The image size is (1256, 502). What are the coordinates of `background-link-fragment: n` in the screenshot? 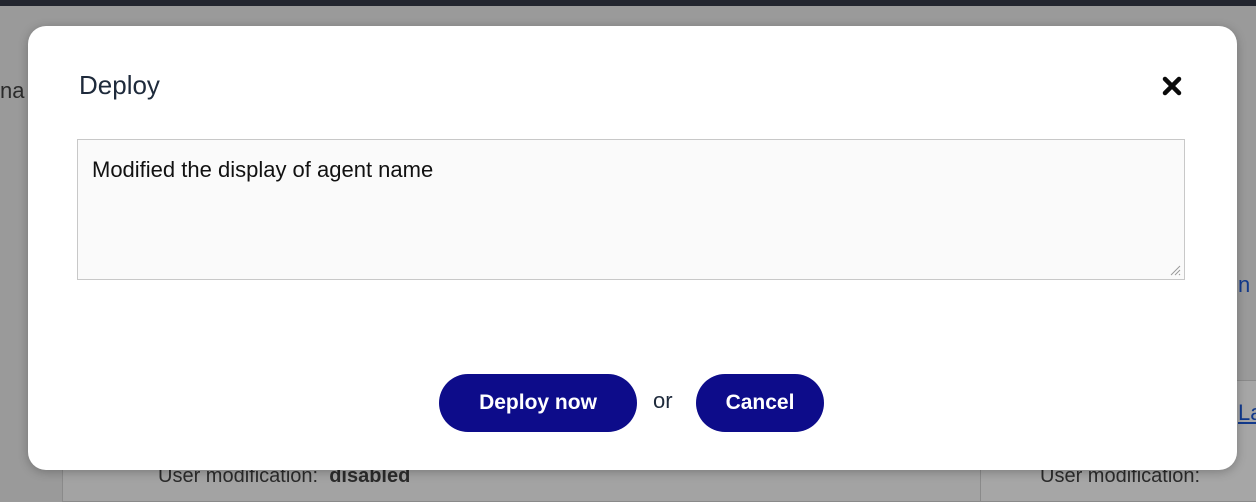 It's located at (1244, 285).